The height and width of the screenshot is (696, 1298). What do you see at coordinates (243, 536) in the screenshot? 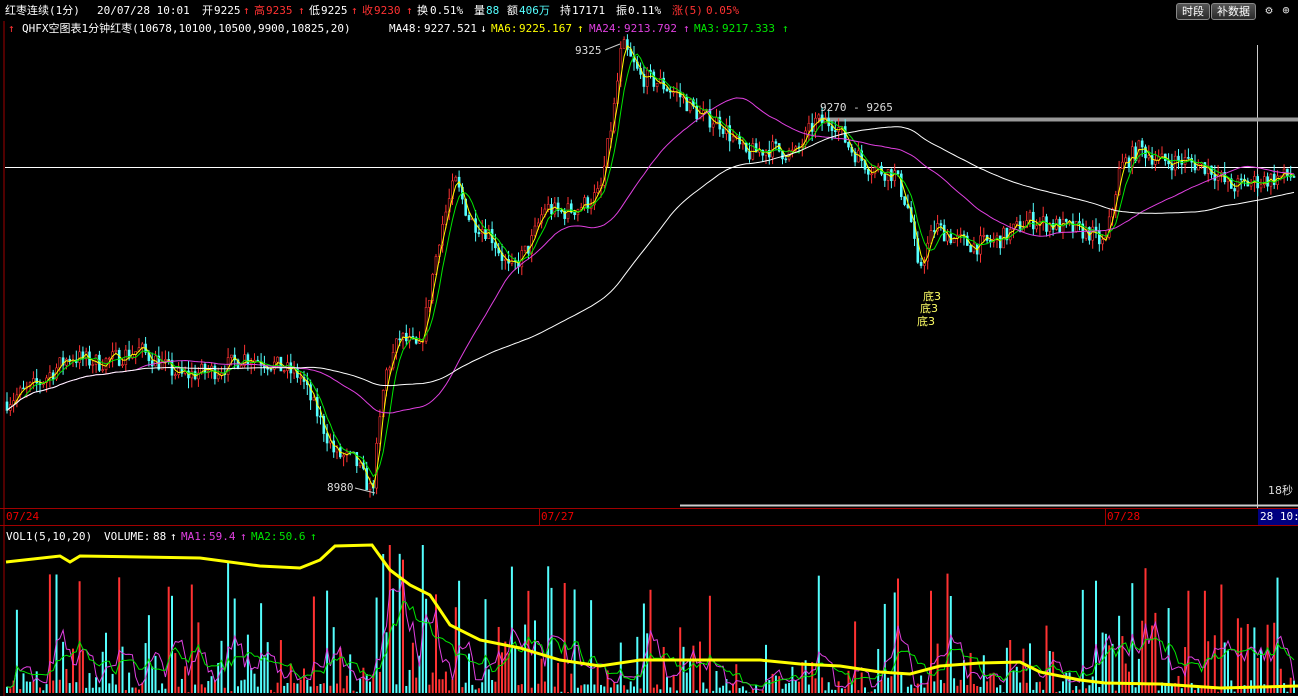
I see `vol-arrow-2: ↑` at bounding box center [243, 536].